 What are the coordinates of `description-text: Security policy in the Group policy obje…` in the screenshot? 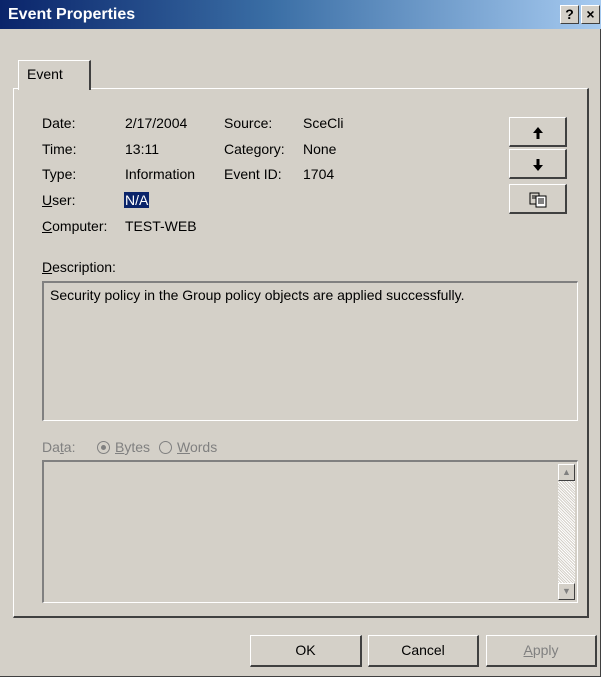 It's located at (257, 295).